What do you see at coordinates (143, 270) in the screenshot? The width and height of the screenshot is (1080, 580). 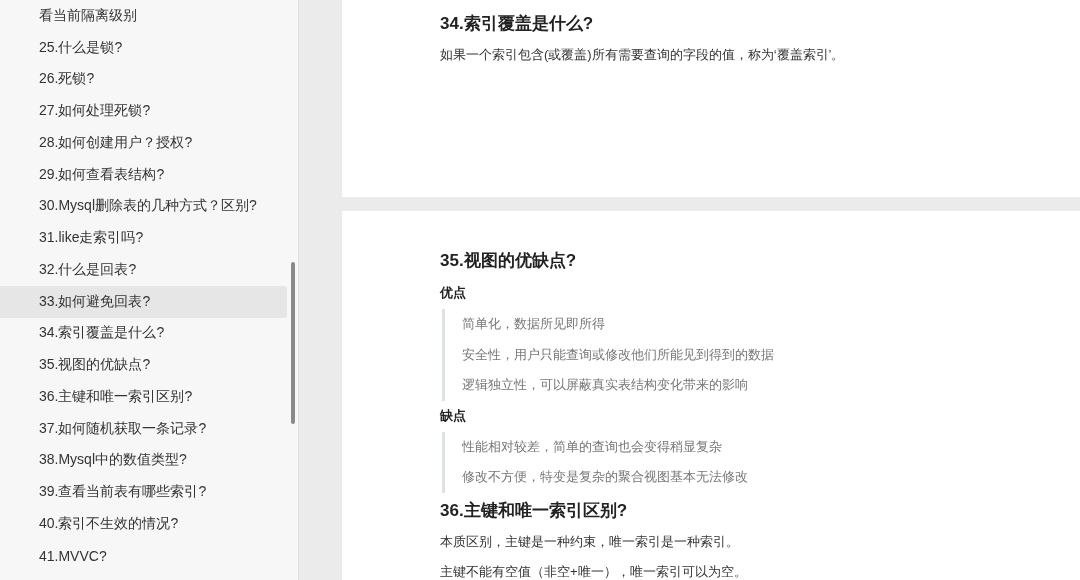 I see `outline-item: 32.什么是回表?` at bounding box center [143, 270].